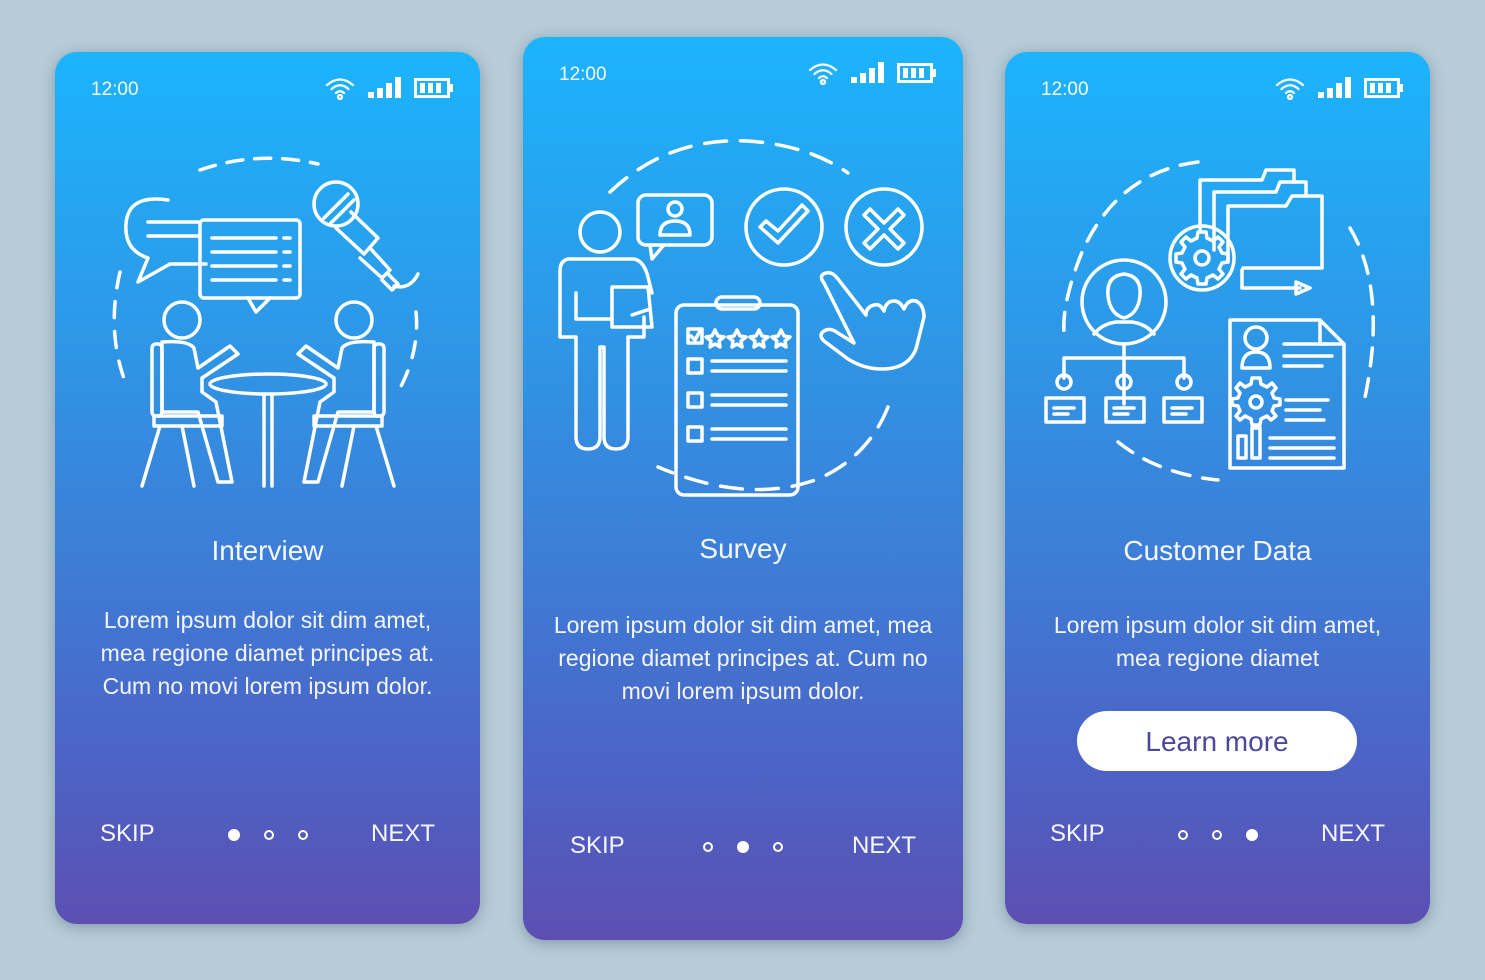  Describe the element at coordinates (365, 236) in the screenshot. I see `microphone-icon` at that location.